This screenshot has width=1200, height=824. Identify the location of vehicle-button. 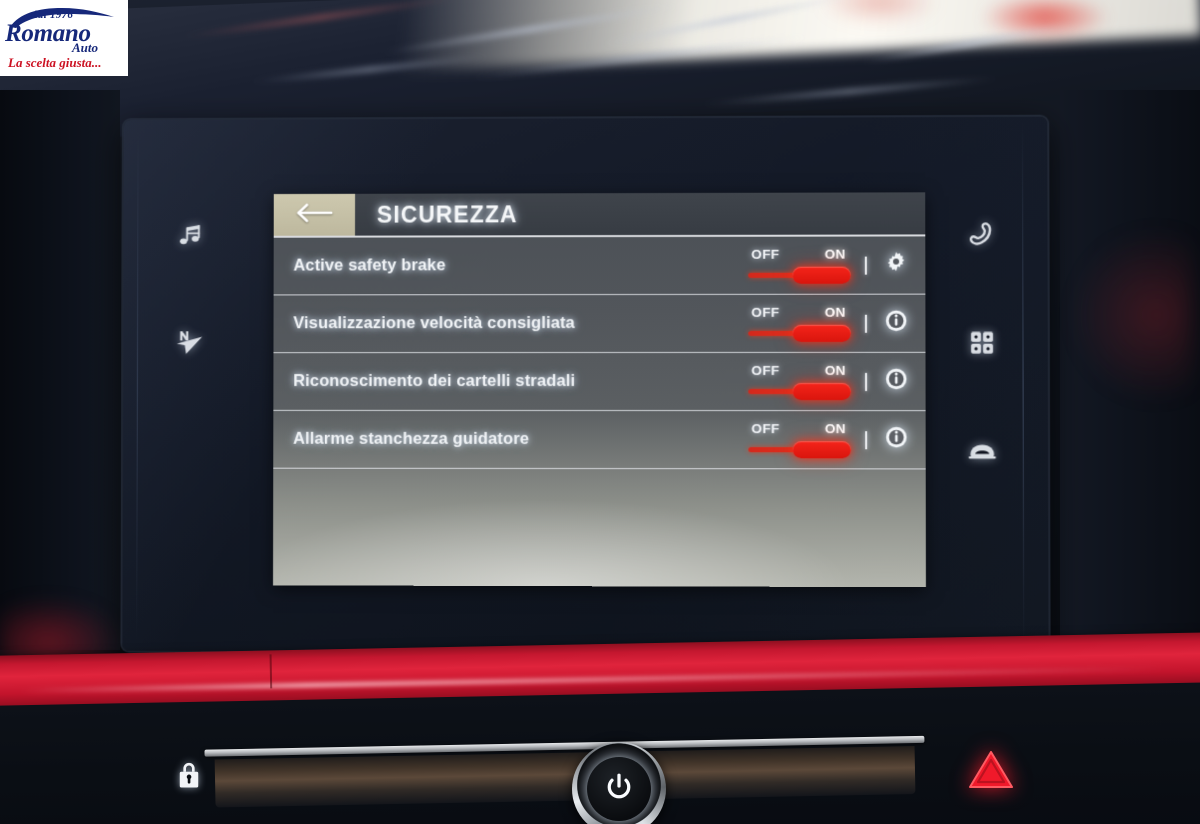
(982, 451).